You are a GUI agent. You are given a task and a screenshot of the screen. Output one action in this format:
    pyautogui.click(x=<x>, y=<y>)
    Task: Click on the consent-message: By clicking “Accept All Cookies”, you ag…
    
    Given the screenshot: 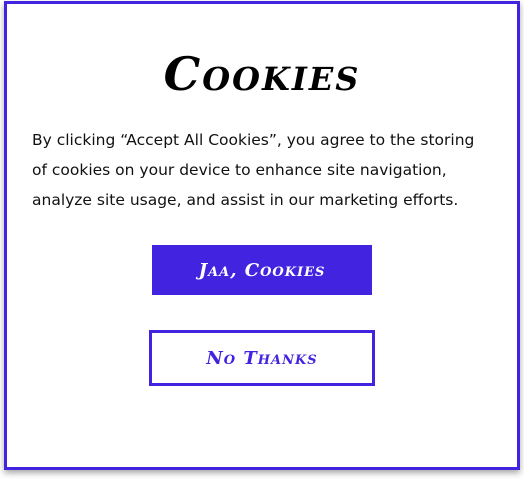 What is the action you would take?
    pyautogui.click(x=253, y=170)
    